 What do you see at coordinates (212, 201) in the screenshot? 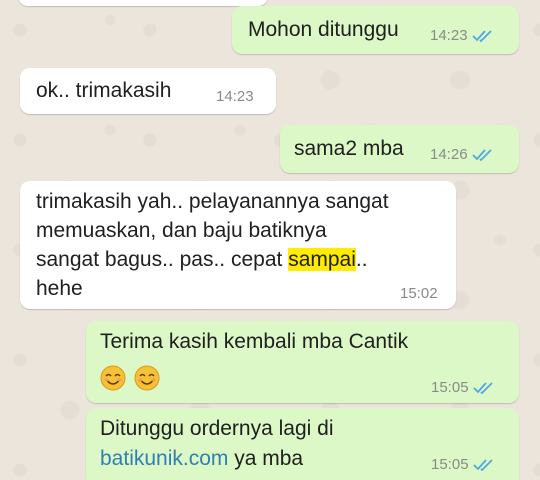
I see `message-line: trimakasih yah.. pelayanannya sangat` at bounding box center [212, 201].